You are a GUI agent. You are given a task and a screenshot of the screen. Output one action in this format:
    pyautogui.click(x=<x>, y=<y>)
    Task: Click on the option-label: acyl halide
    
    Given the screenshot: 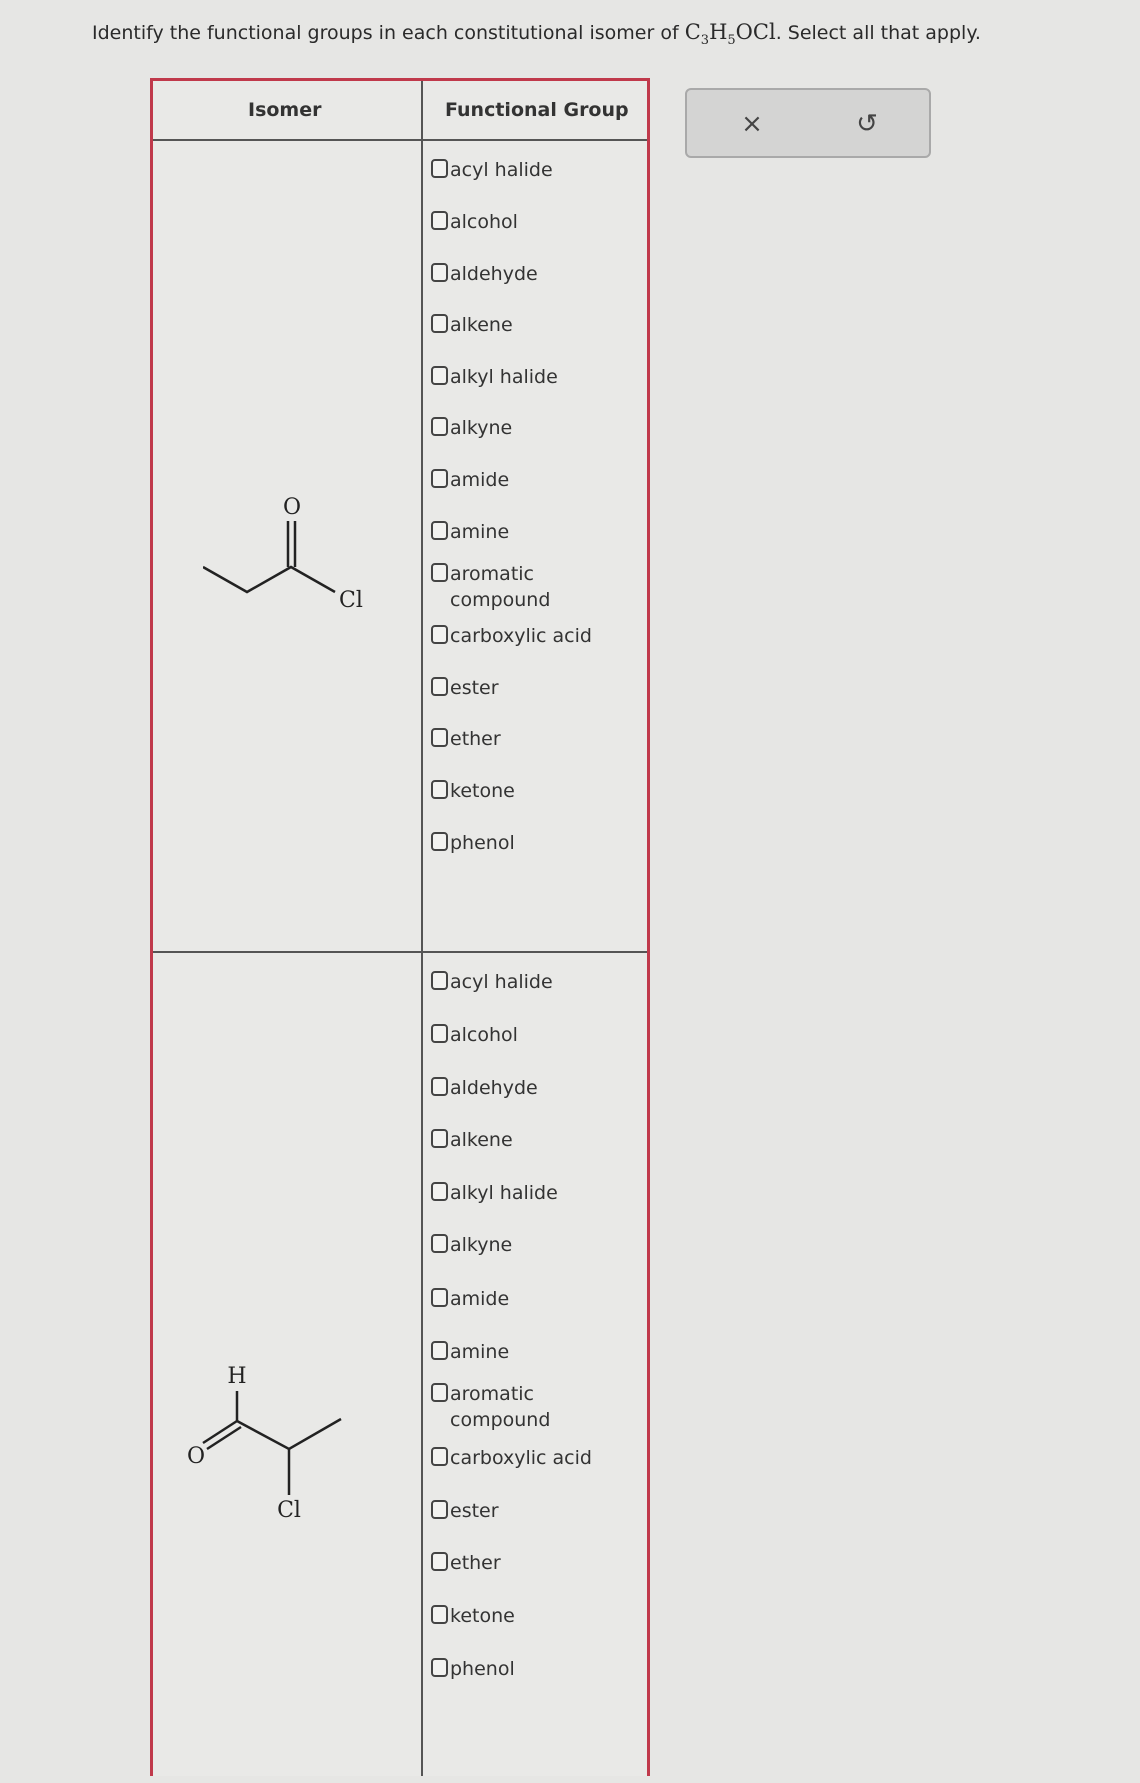 What is the action you would take?
    pyautogui.click(x=501, y=982)
    